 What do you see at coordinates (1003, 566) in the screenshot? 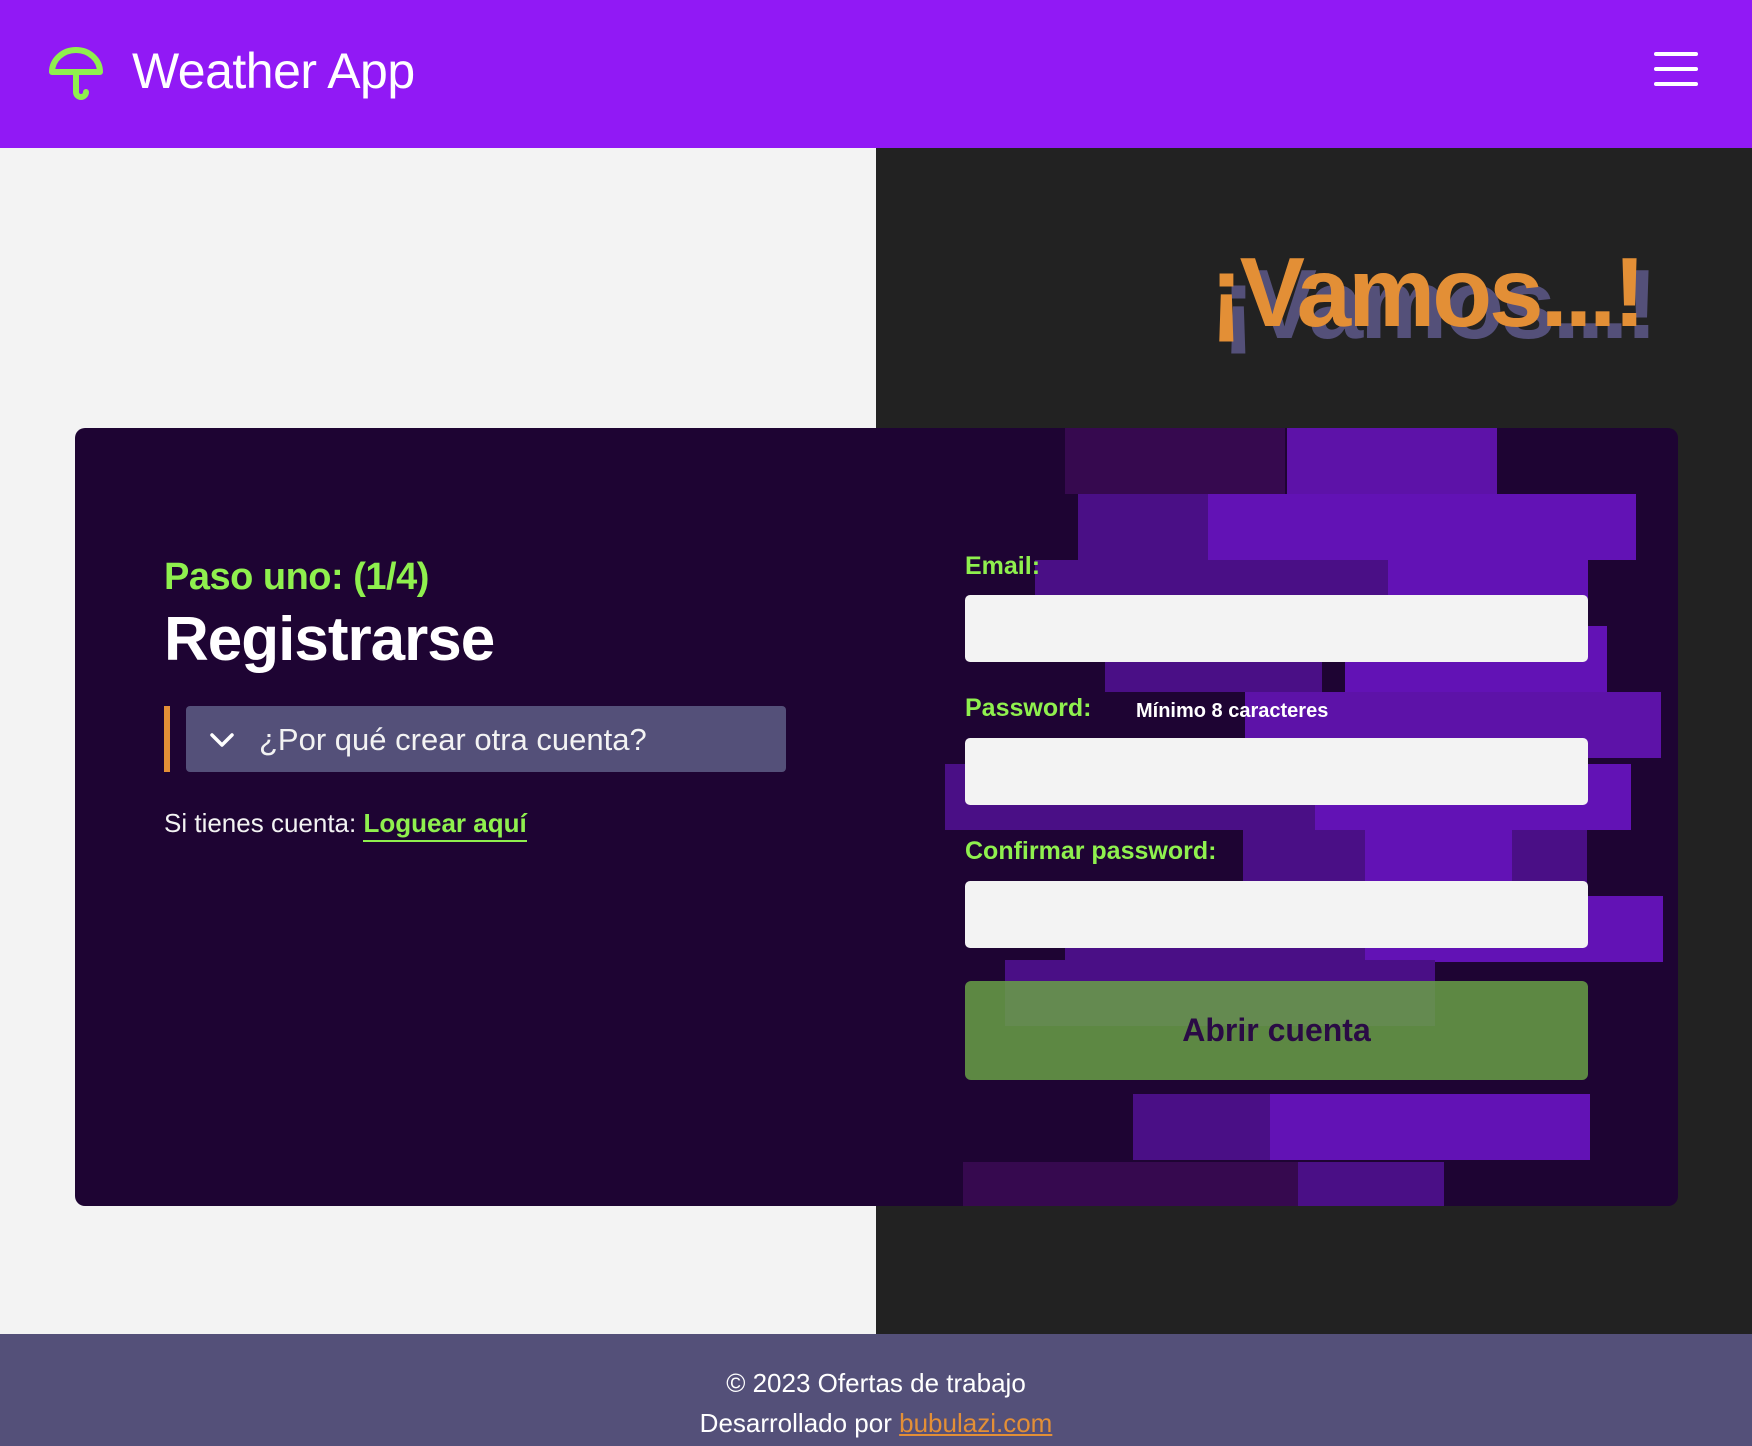
I see `email-label: Email:` at bounding box center [1003, 566].